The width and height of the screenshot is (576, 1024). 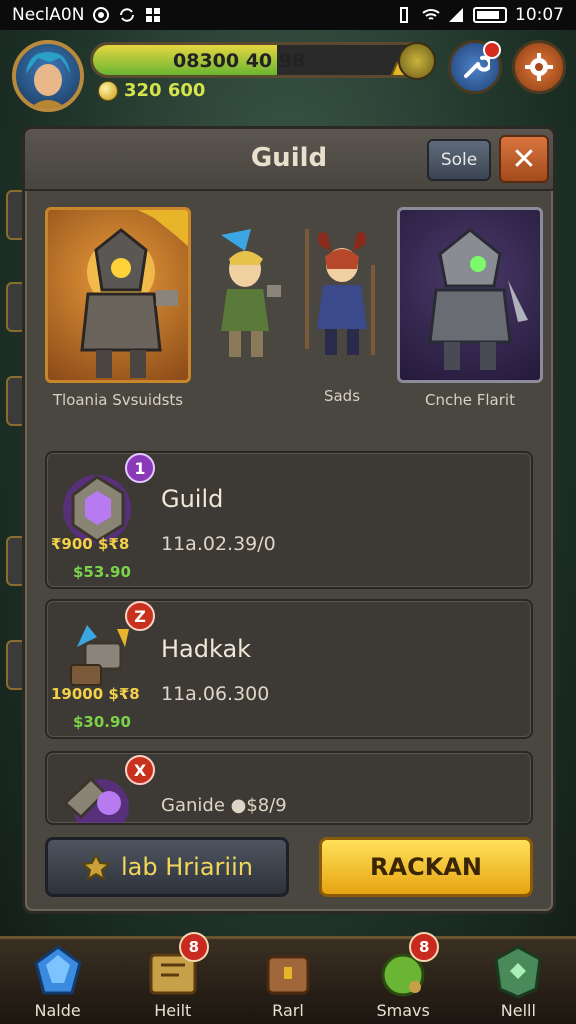 What do you see at coordinates (153, 15) in the screenshot?
I see `grid-icon` at bounding box center [153, 15].